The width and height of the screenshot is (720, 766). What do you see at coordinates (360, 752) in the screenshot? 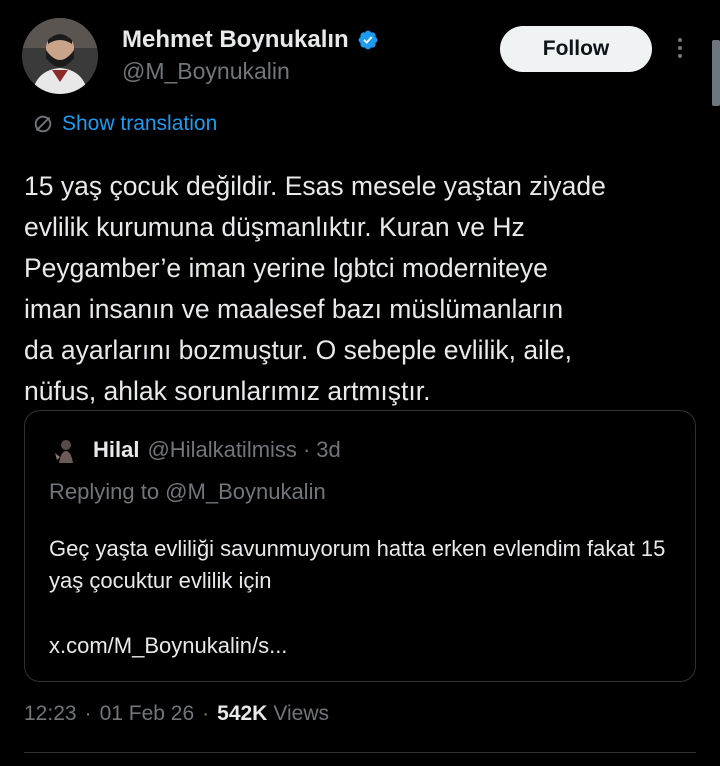
I see `divider` at bounding box center [360, 752].